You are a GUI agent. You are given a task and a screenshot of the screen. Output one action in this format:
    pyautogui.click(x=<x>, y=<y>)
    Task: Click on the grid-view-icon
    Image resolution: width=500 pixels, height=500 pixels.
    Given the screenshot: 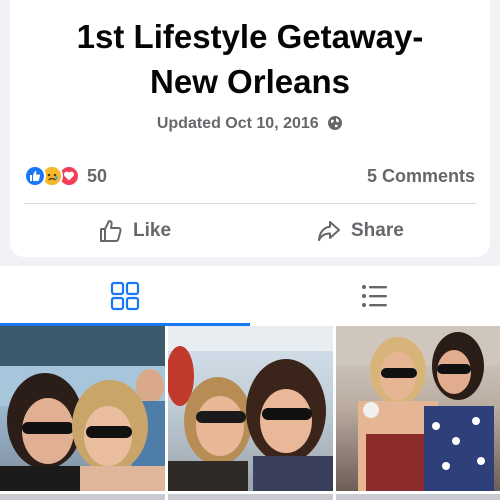 What is the action you would take?
    pyautogui.click(x=125, y=296)
    